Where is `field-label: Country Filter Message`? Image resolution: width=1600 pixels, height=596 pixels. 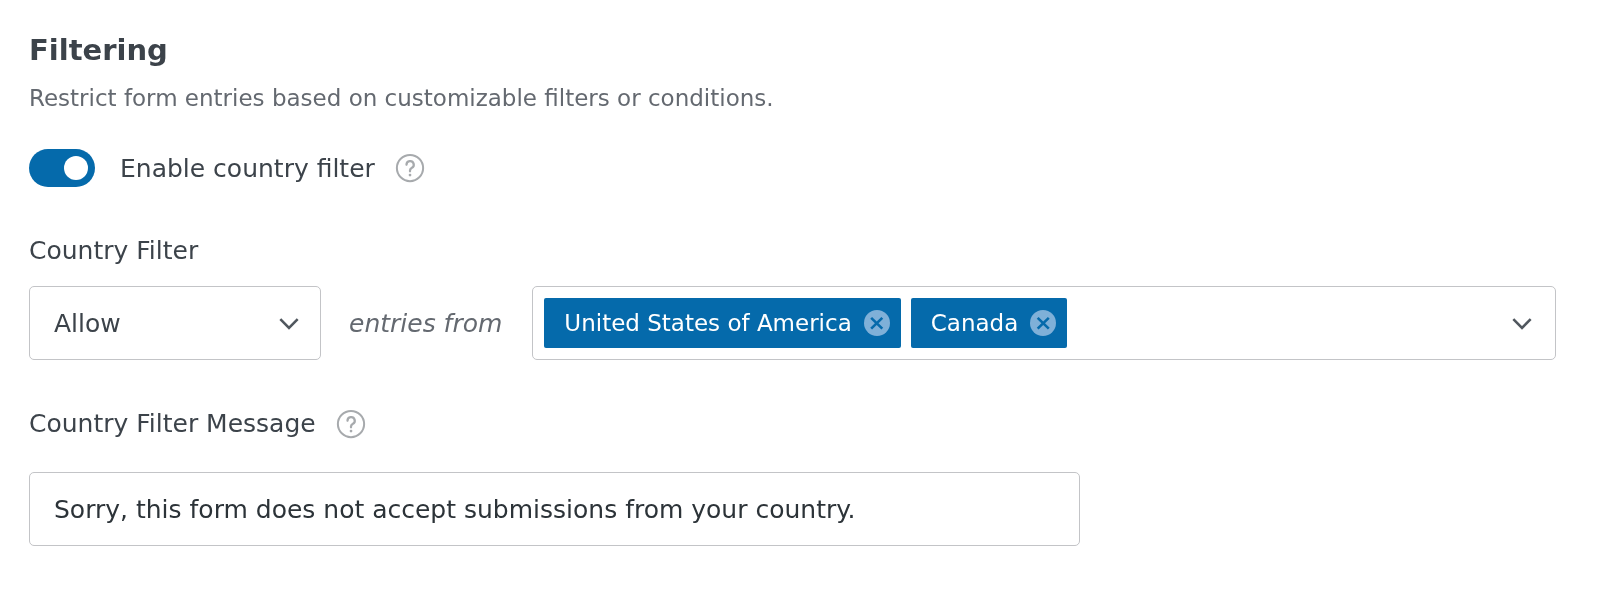
field-label: Country Filter Message is located at coordinates (172, 424).